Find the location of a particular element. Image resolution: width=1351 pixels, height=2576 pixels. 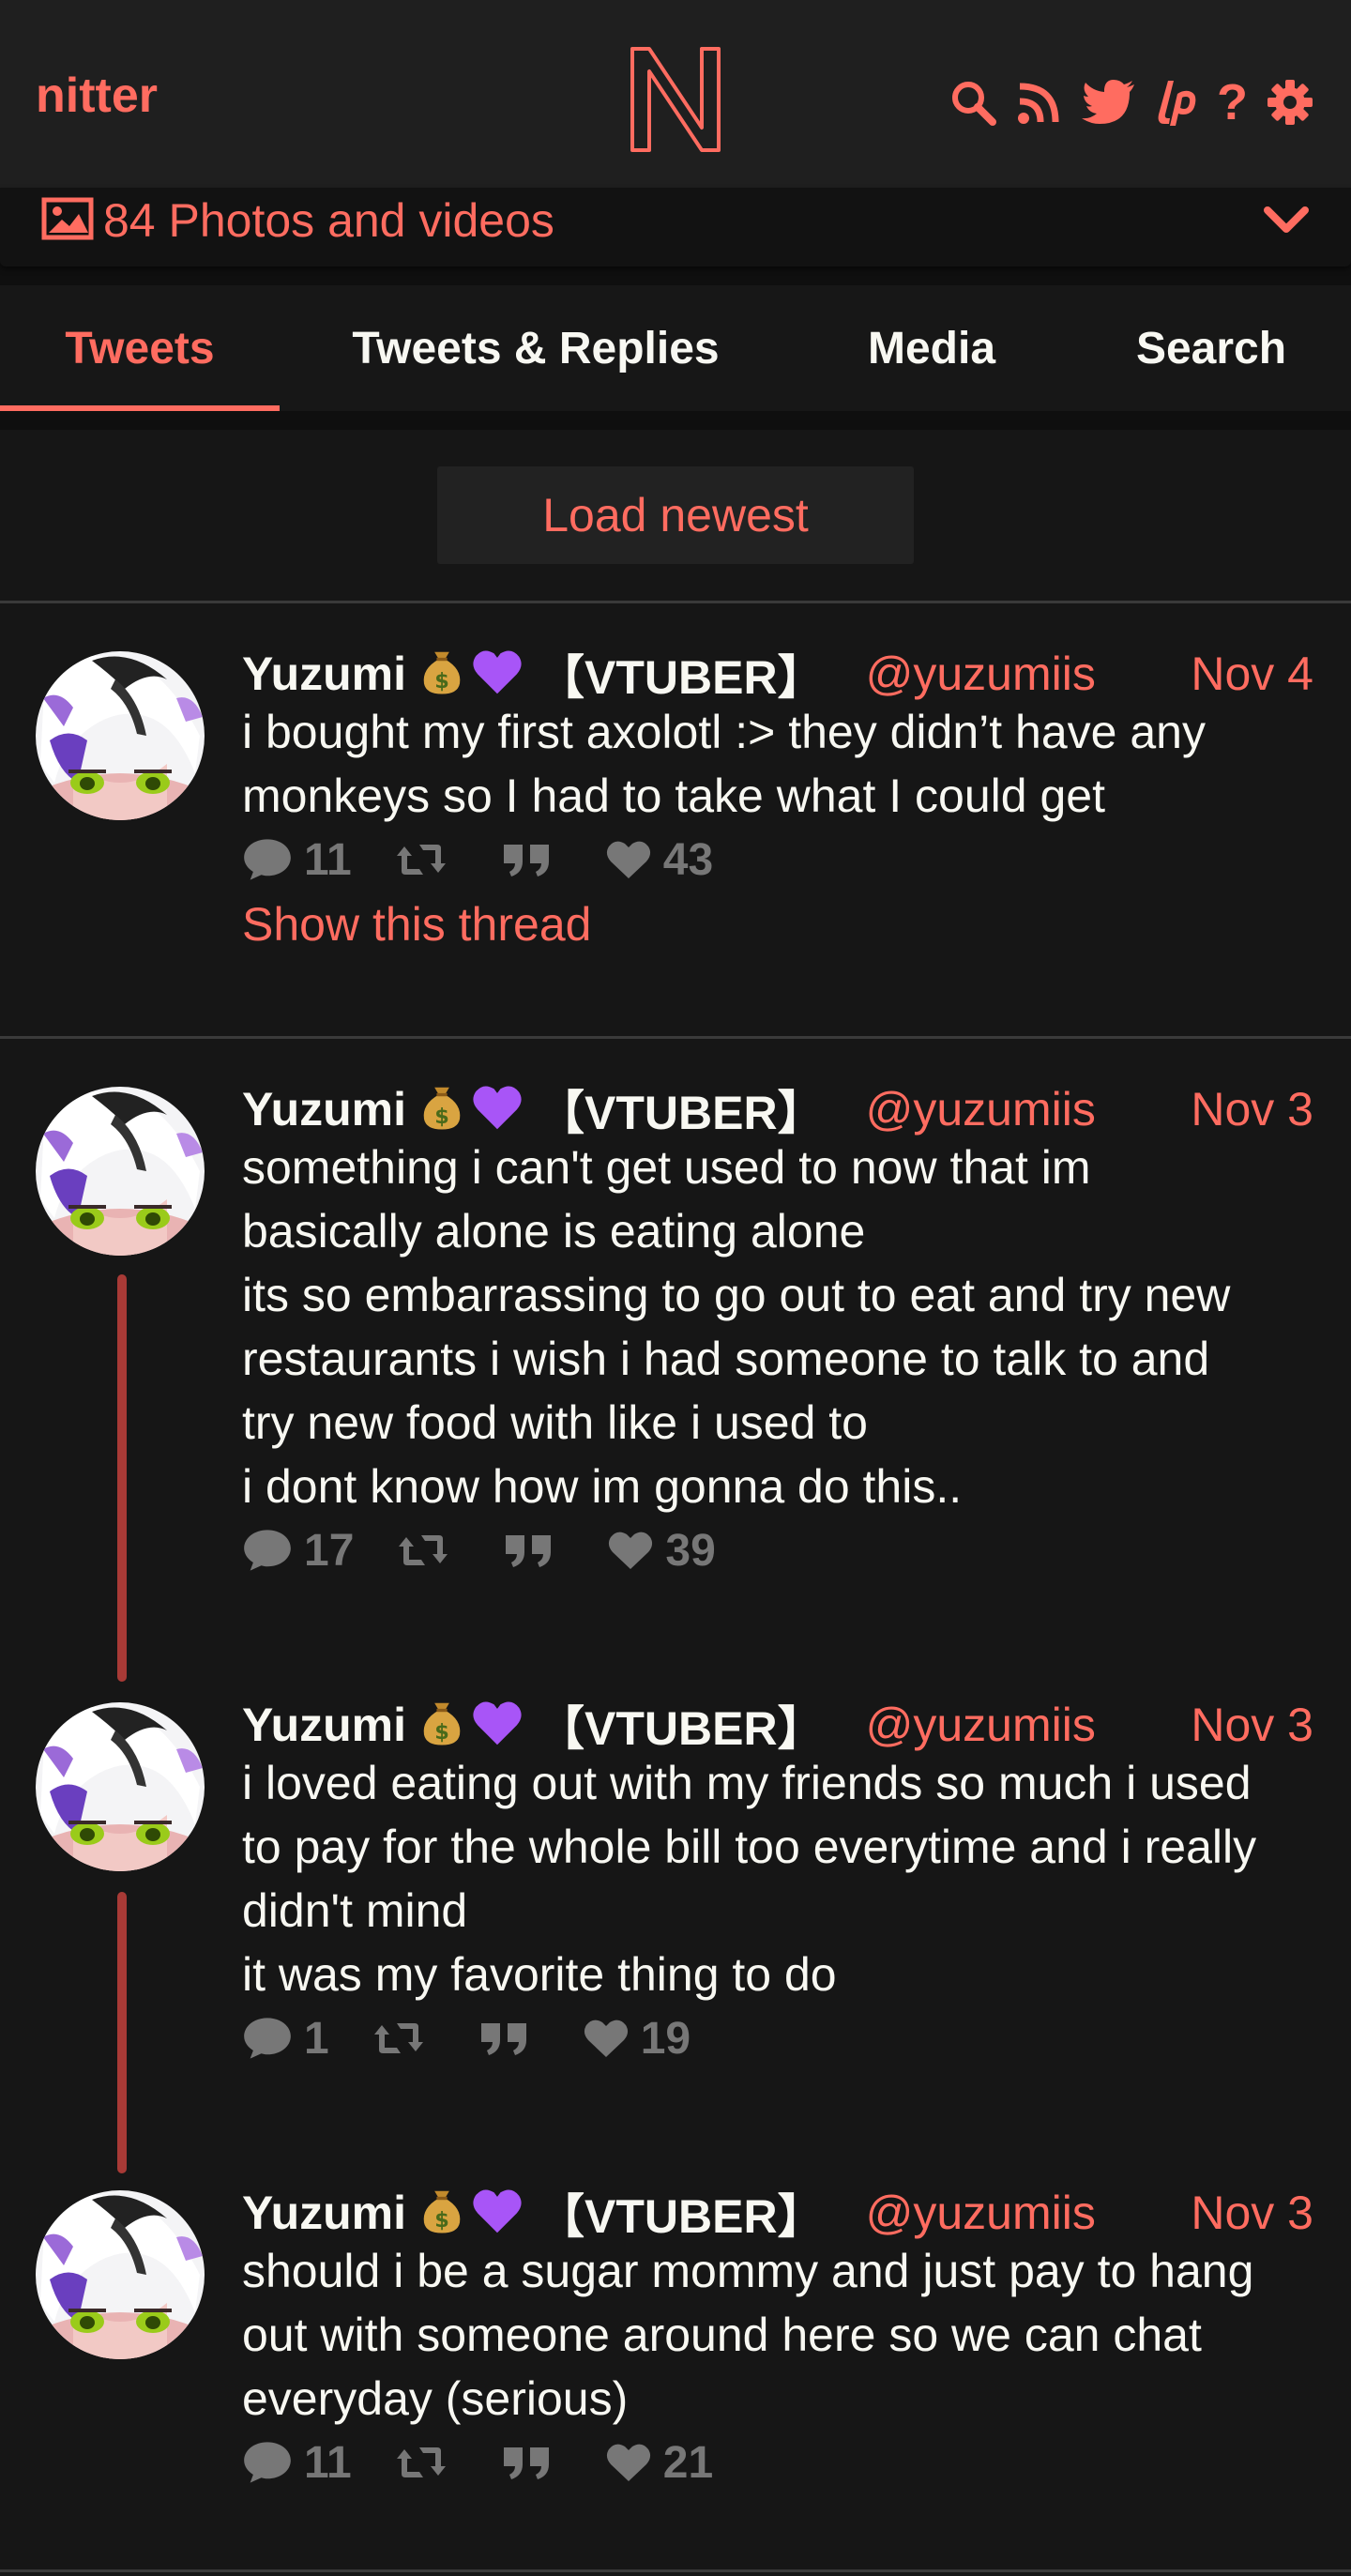

like-count: 19 is located at coordinates (666, 2038).